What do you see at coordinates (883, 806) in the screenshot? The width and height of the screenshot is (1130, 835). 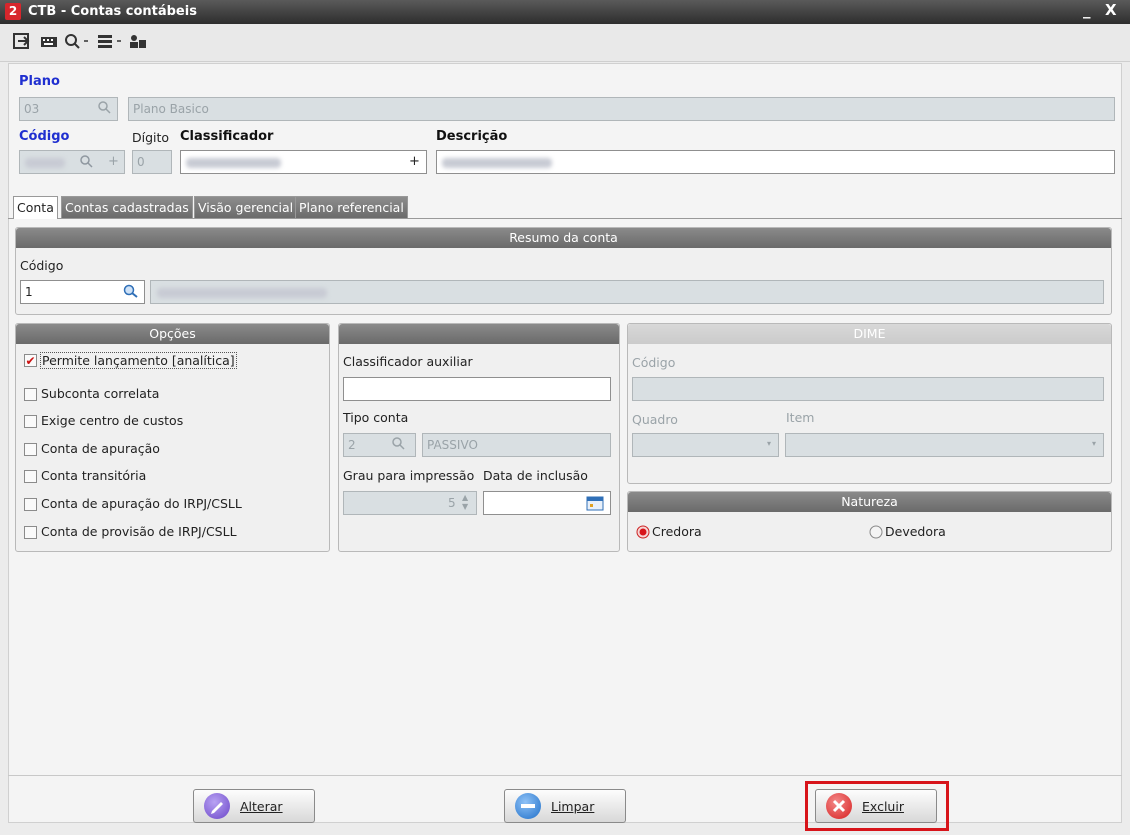 I see `excluir-label: Excluir` at bounding box center [883, 806].